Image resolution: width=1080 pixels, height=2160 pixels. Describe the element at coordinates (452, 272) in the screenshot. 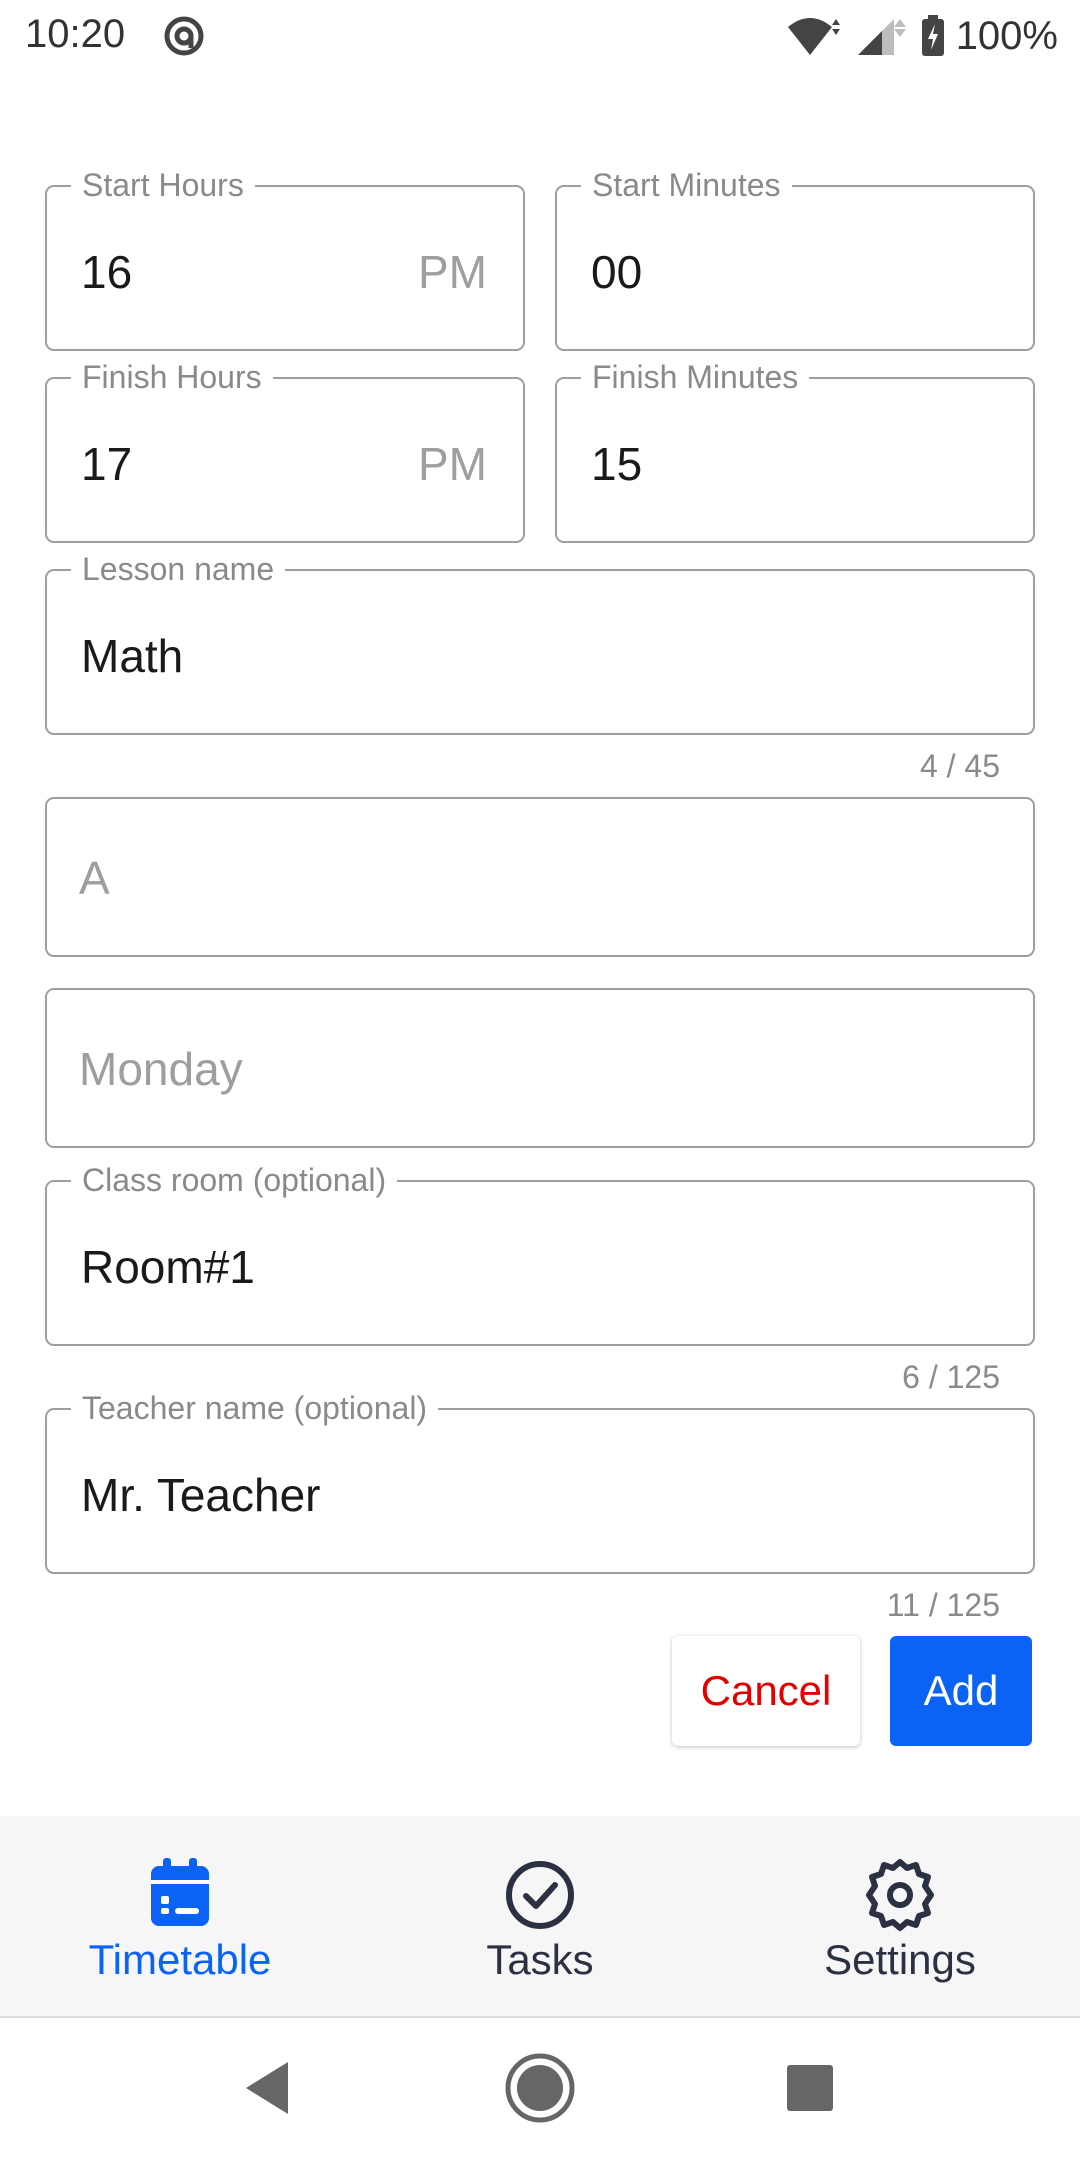

I see `start-hours-suffix: PM` at that location.